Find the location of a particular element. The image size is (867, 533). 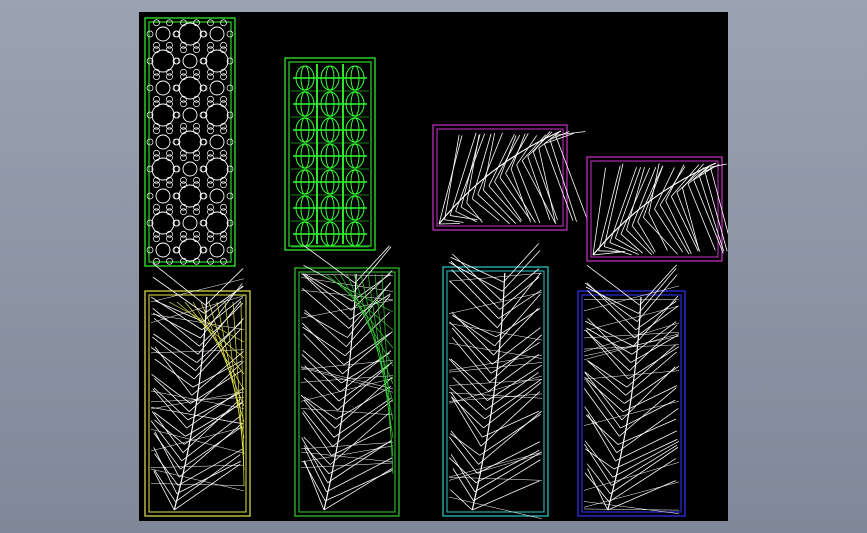

panel-leaf-blue is located at coordinates (631, 390).